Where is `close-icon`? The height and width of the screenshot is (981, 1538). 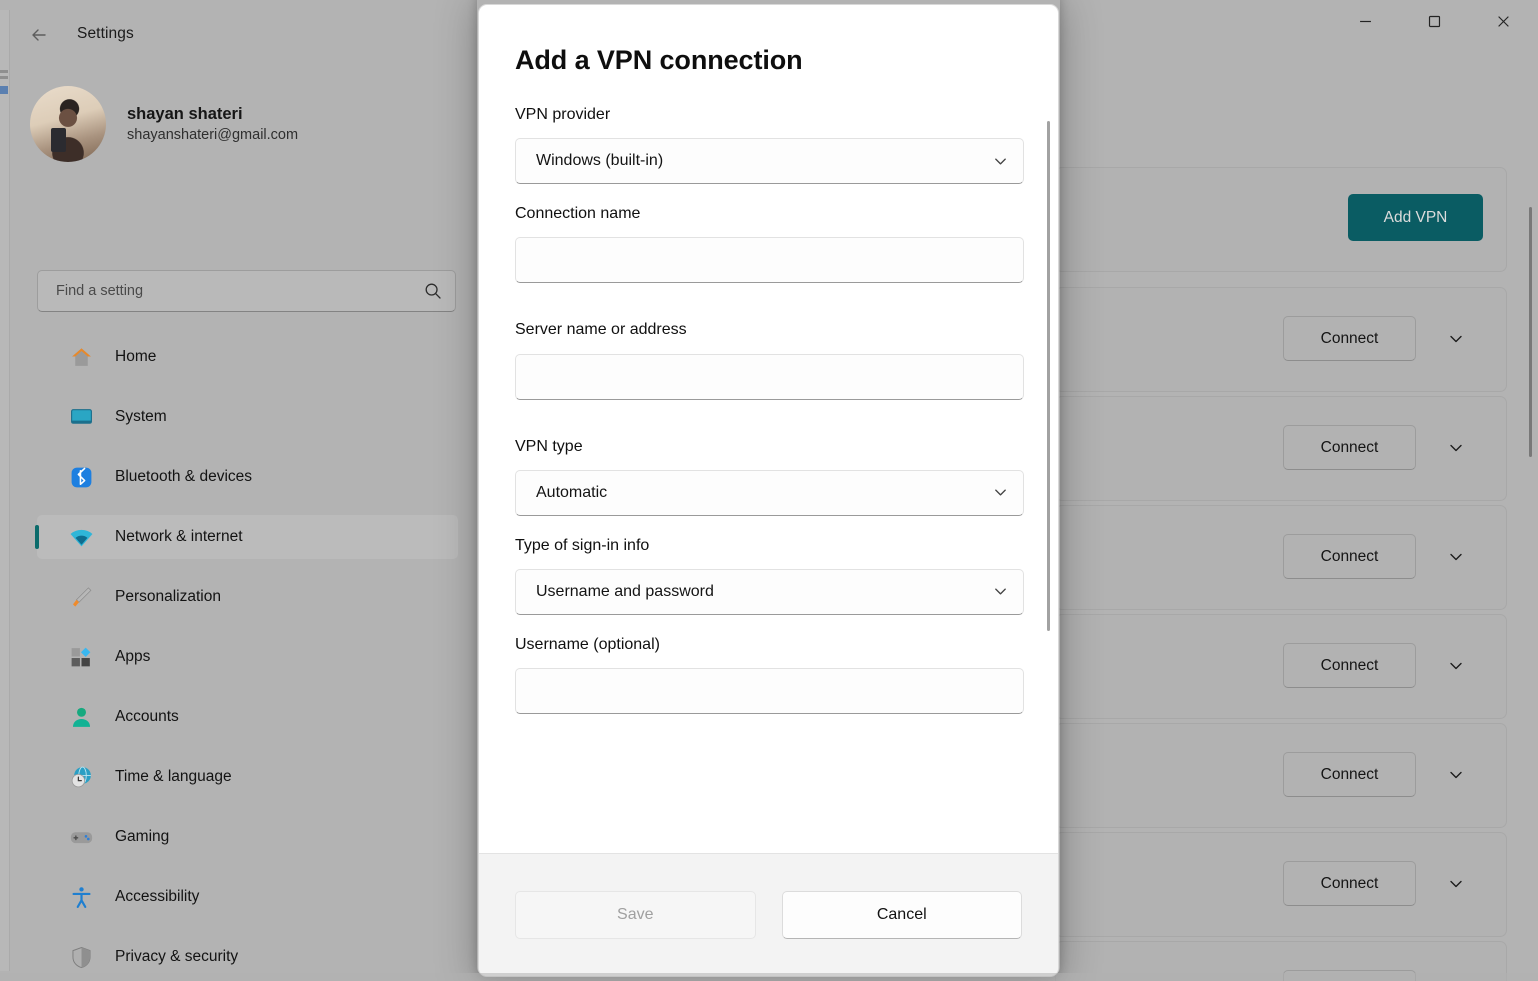
close-icon is located at coordinates (1503, 24).